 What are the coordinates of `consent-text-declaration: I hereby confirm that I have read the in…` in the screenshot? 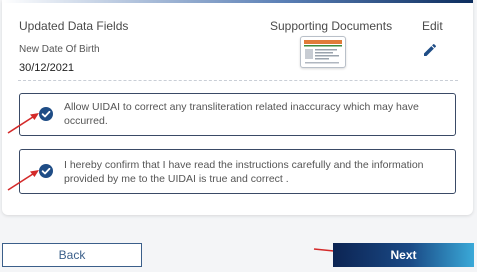 It's located at (244, 172).